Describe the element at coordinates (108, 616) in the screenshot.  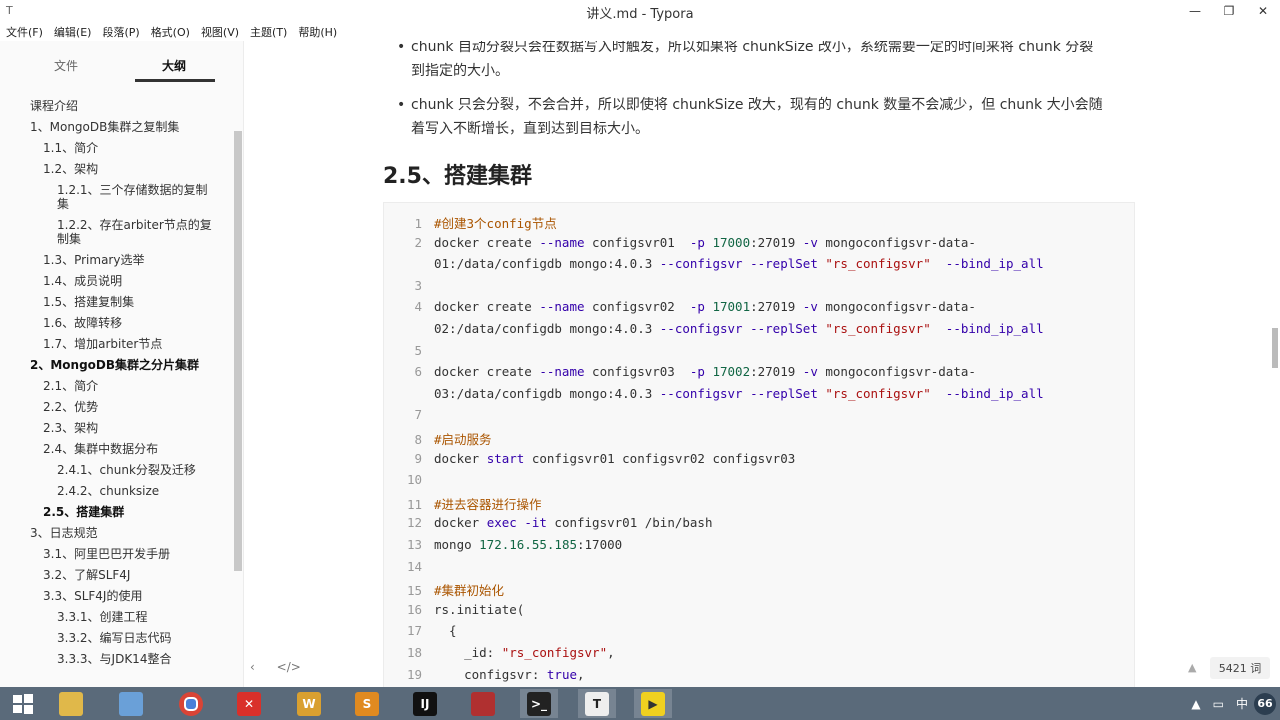
I see `outline-item: 3.3.1、创建工程` at that location.